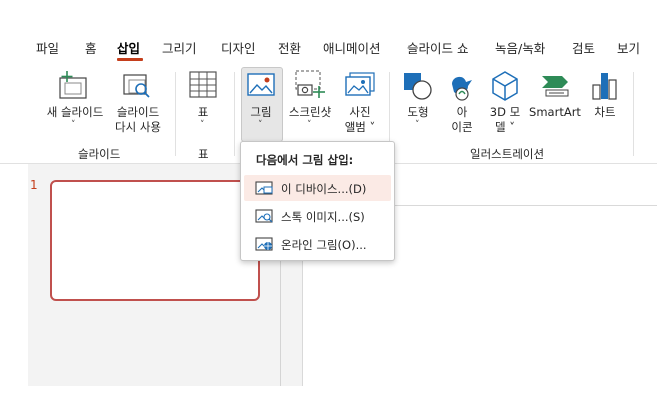 The image size is (657, 420). Describe the element at coordinates (310, 112) in the screenshot. I see `screenshot-label: 스크린샷` at that location.